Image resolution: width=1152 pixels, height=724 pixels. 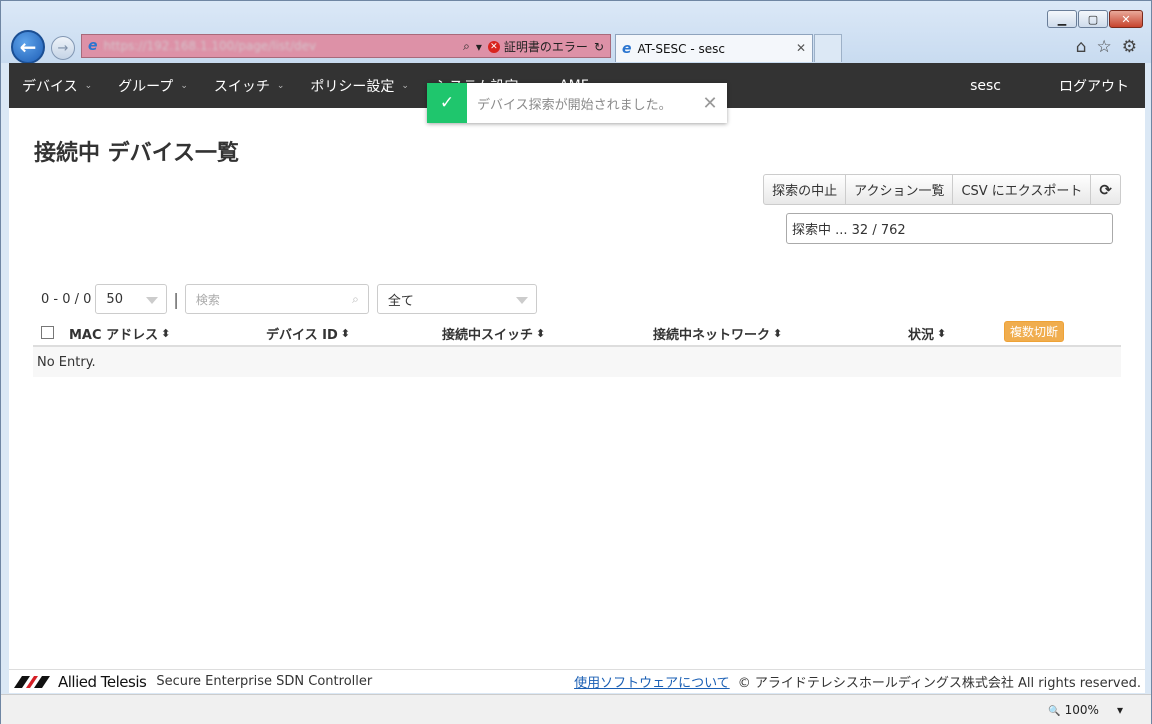 I want to click on certificate-error-label: 証明書のエラー, so click(x=545, y=47).